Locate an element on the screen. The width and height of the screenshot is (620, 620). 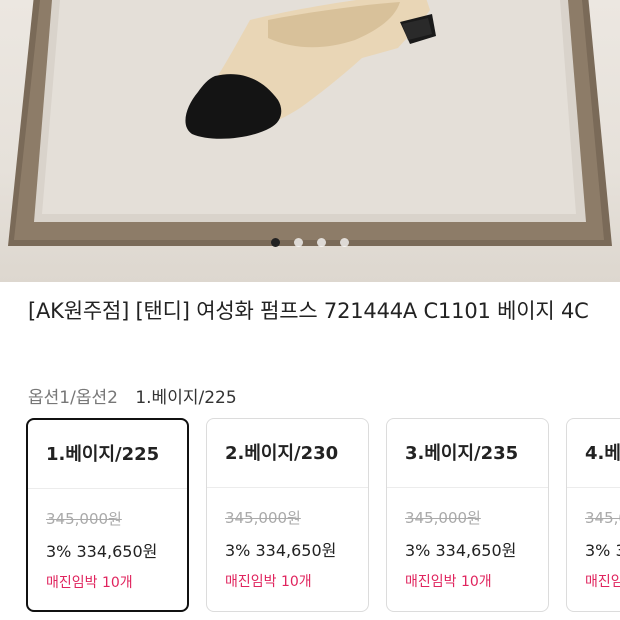
carousel-indicator is located at coordinates (310, 242).